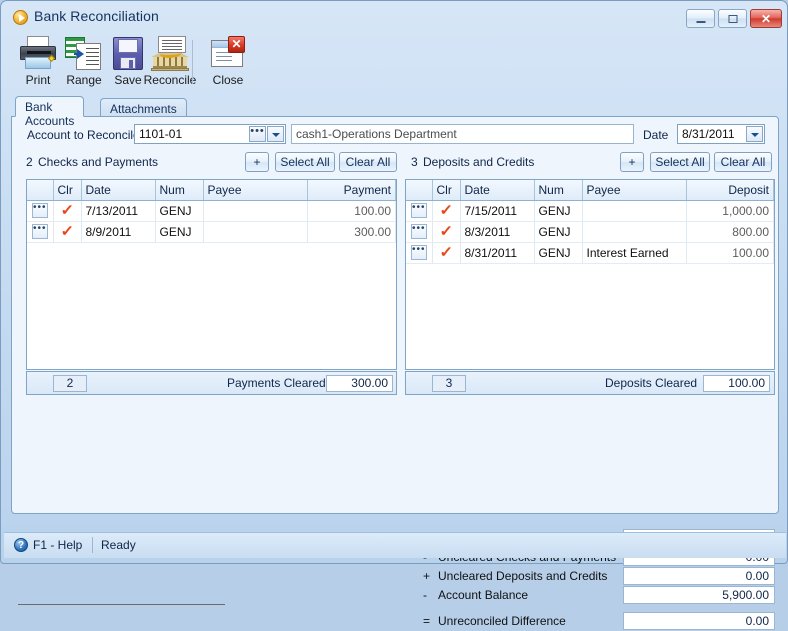 The width and height of the screenshot is (788, 631). Describe the element at coordinates (57, 545) in the screenshot. I see `help-label: F1 - Help` at that location.